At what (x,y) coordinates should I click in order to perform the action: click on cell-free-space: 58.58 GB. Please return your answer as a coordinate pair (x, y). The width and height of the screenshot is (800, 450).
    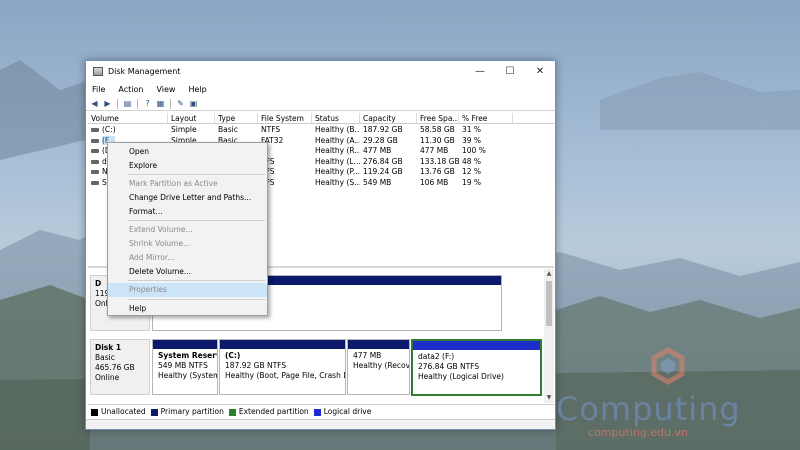
    Looking at the image, I should click on (437, 129).